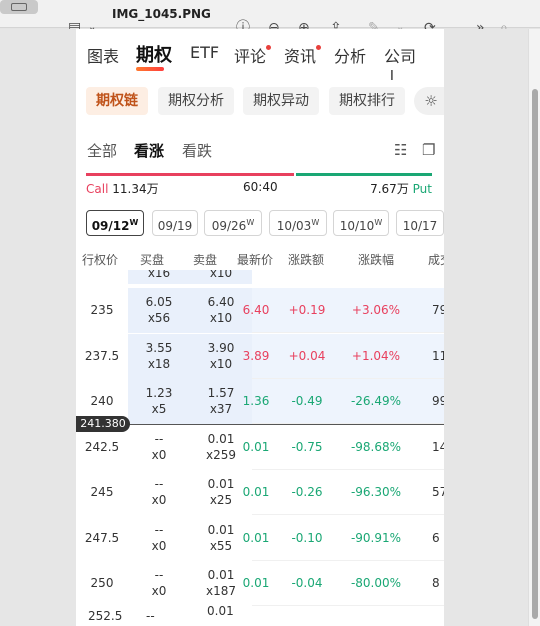 This screenshot has height=626, width=540. What do you see at coordinates (255, 259) in the screenshot?
I see `col-last: 最新价` at bounding box center [255, 259].